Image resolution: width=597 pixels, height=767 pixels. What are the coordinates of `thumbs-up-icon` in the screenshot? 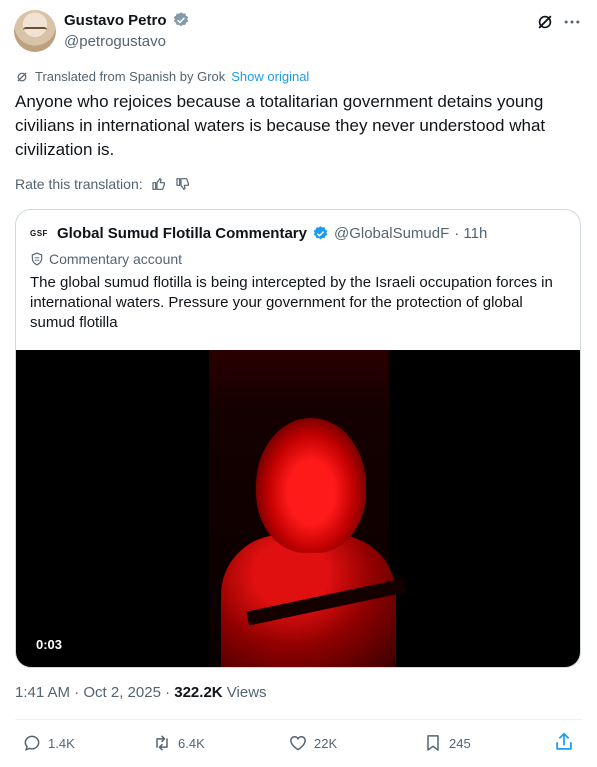 It's located at (159, 184).